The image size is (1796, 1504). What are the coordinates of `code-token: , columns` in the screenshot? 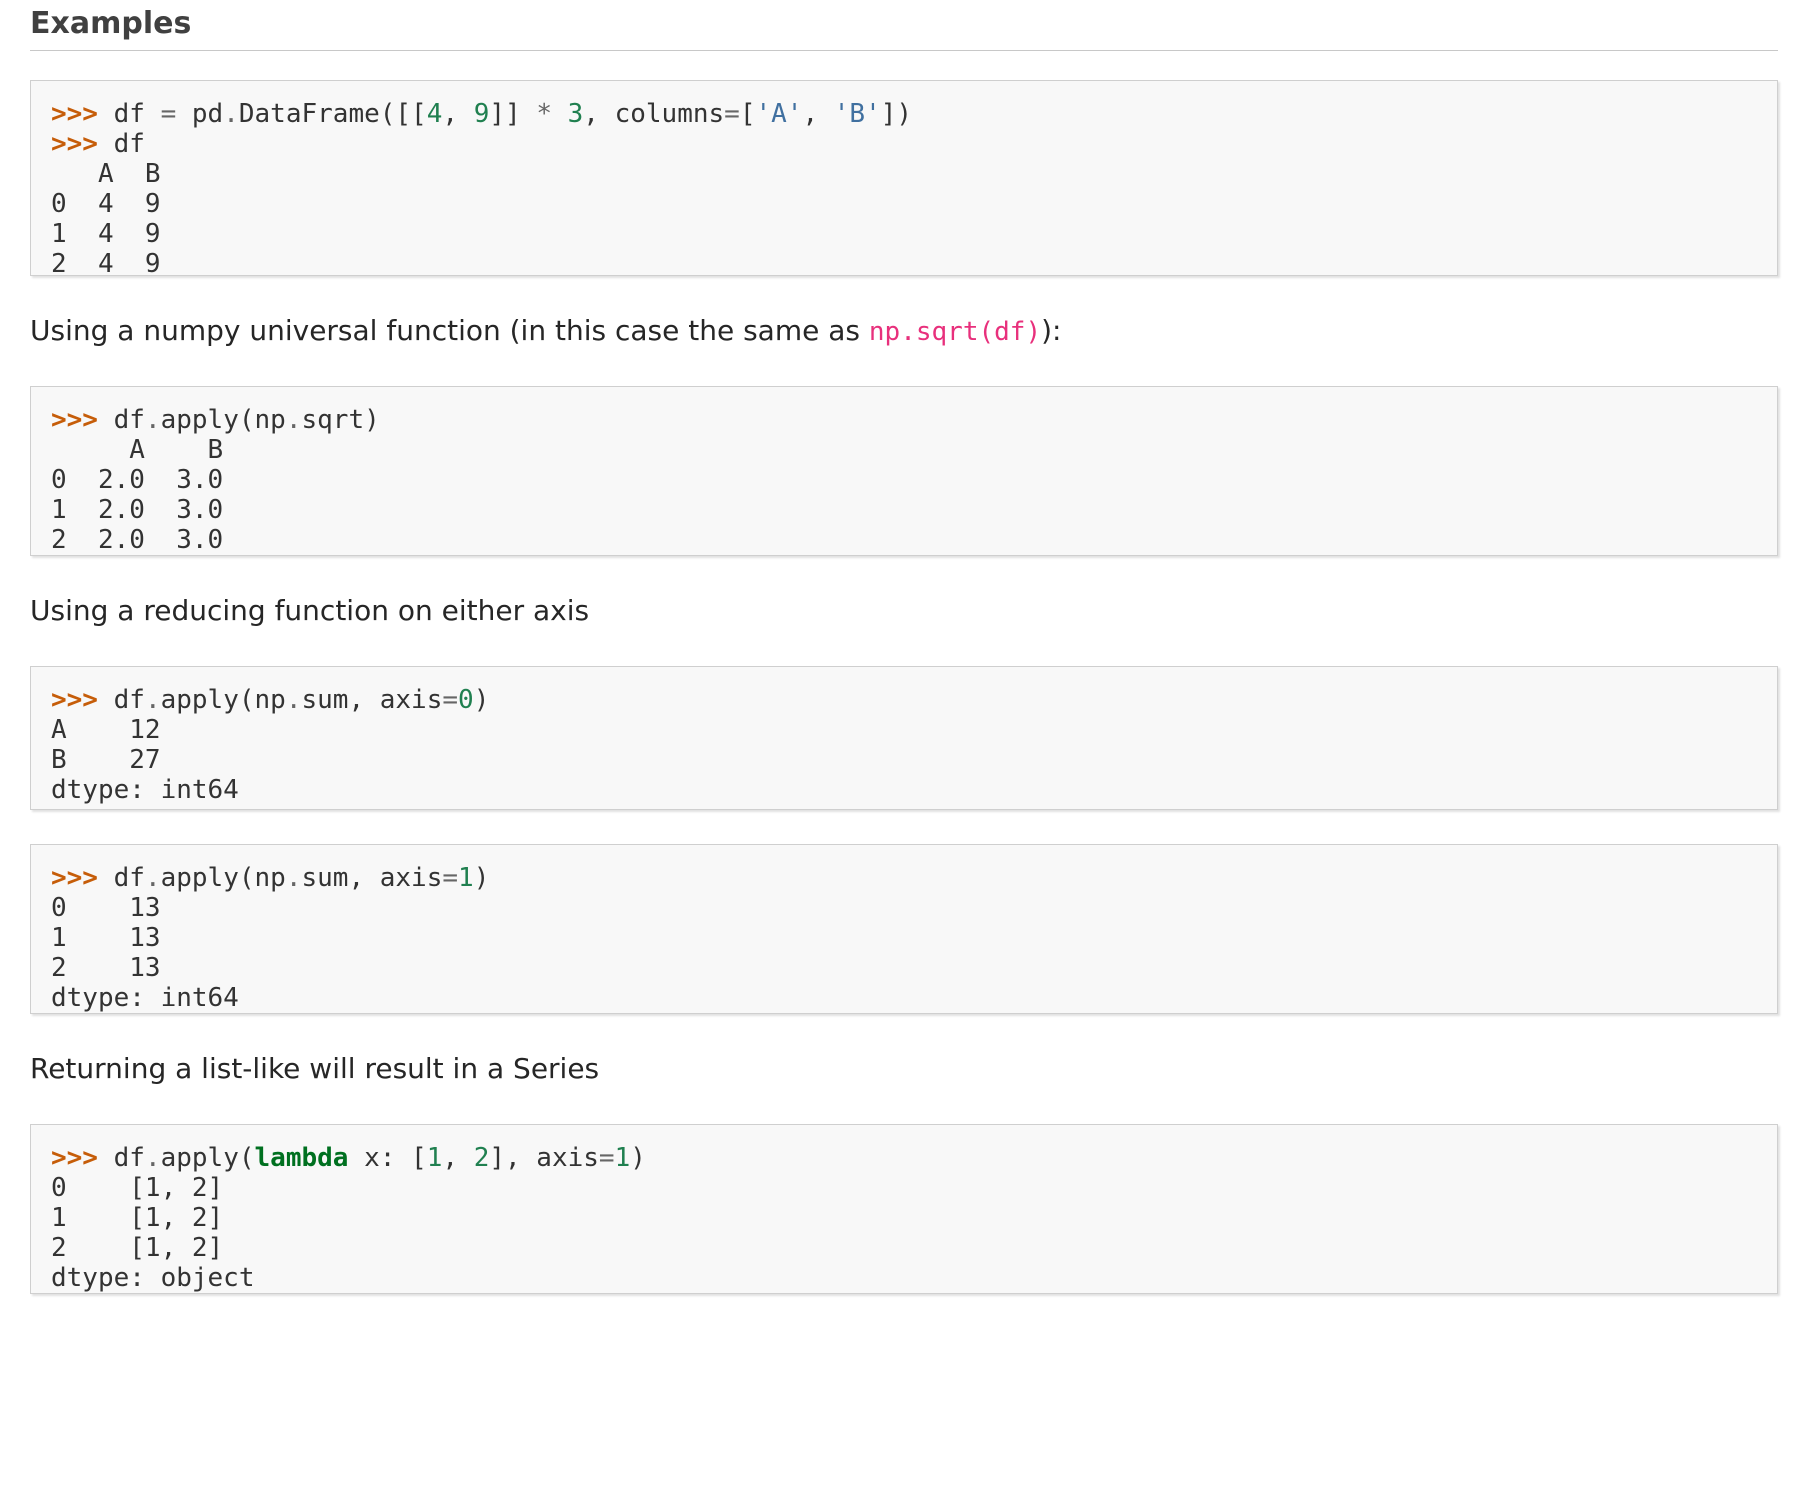 It's located at (654, 114).